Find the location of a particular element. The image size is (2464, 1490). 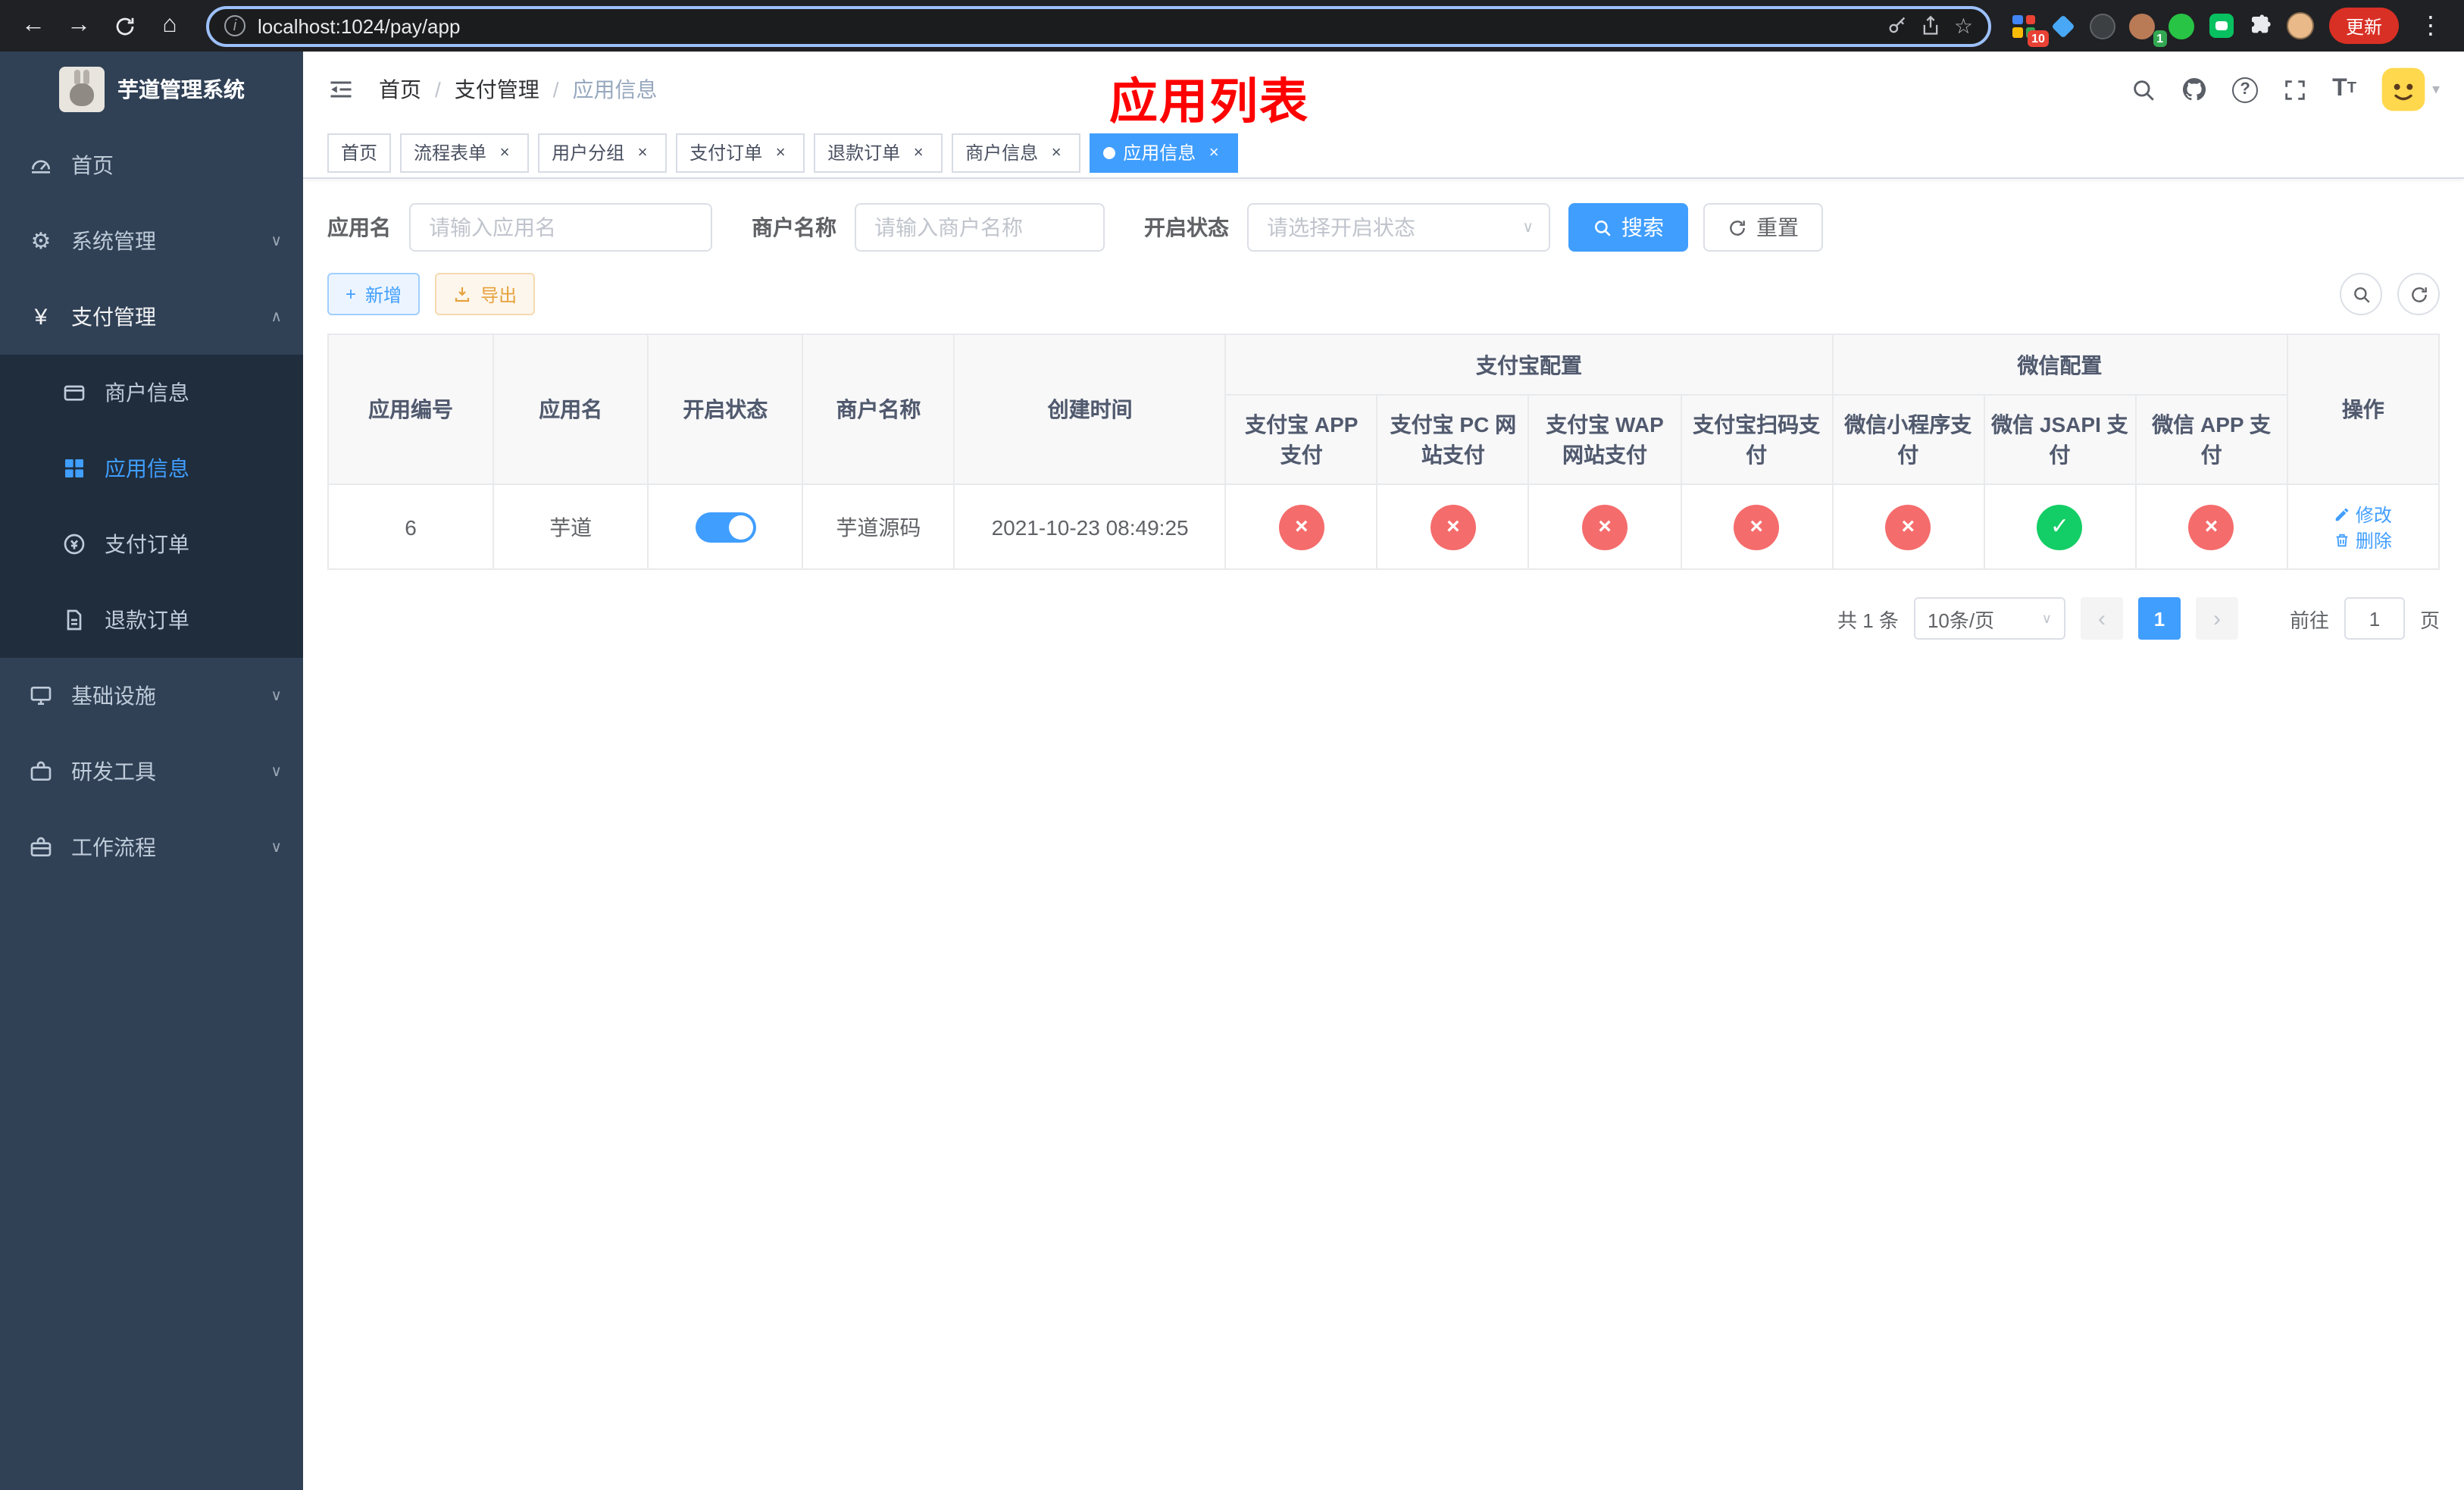

sidebar-item-label: 首页 is located at coordinates (92, 165).